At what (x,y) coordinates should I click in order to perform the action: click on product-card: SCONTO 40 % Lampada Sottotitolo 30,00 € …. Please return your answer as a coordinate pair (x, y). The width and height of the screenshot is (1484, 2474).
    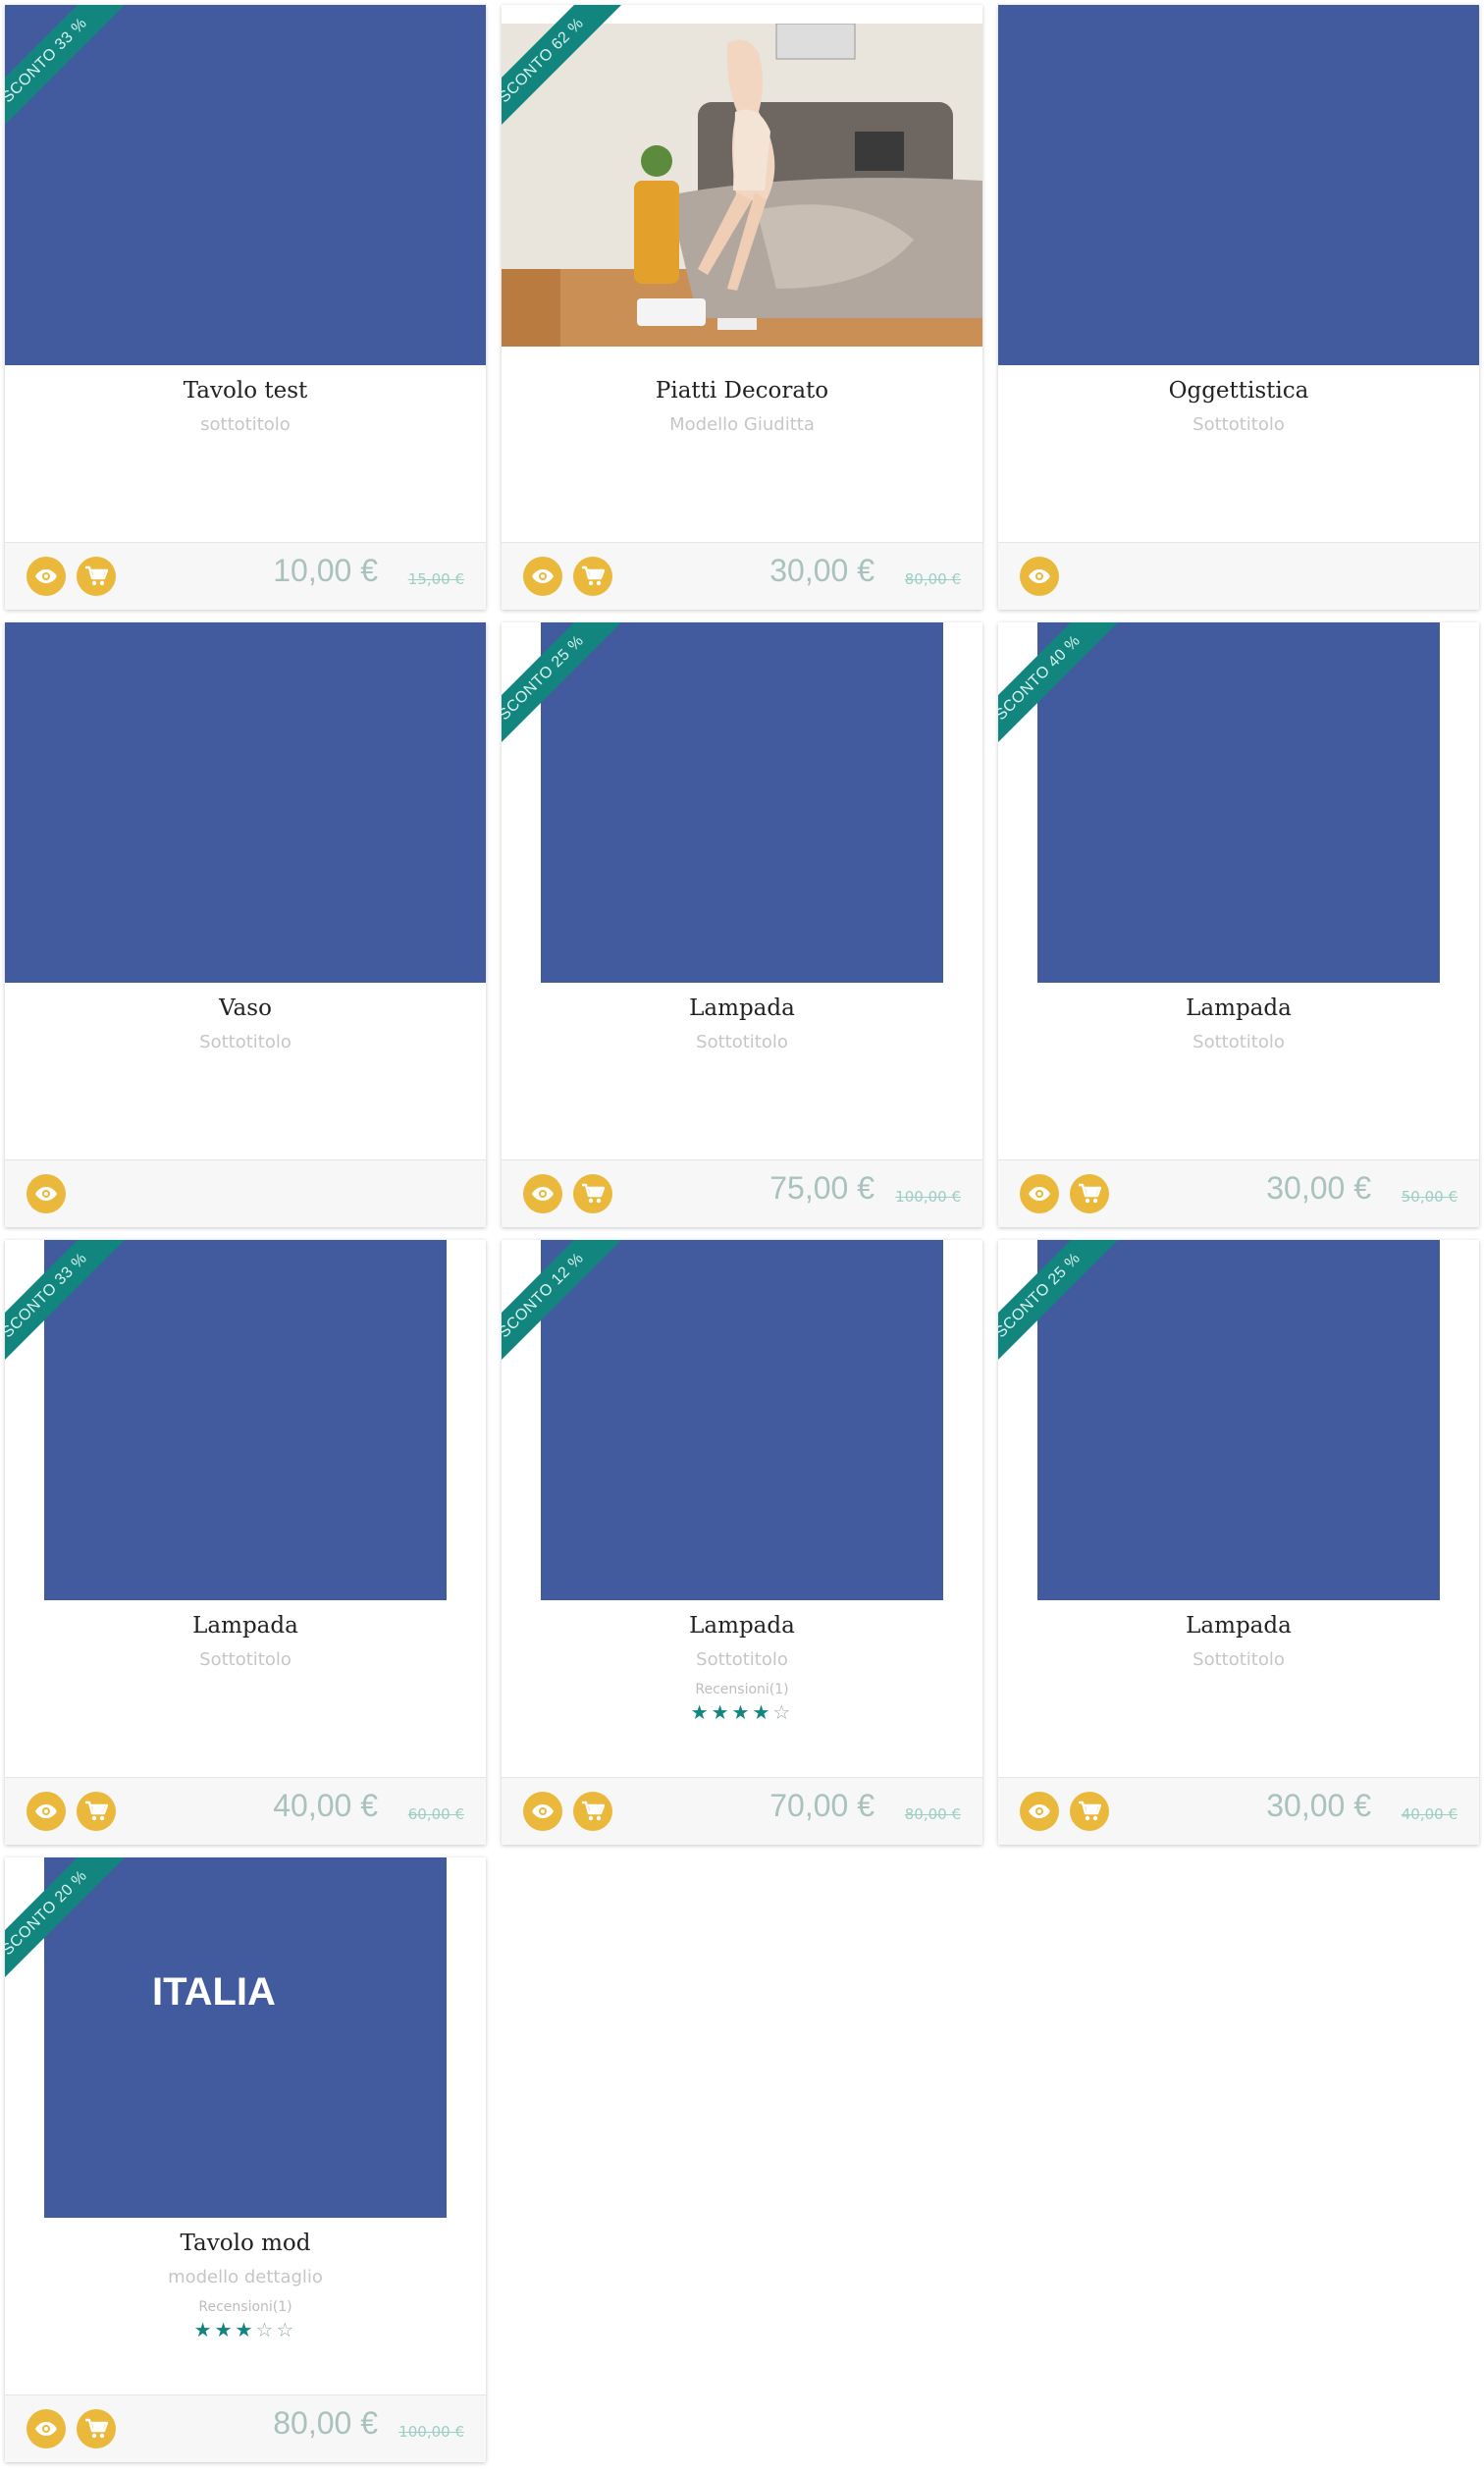
    Looking at the image, I should click on (1238, 924).